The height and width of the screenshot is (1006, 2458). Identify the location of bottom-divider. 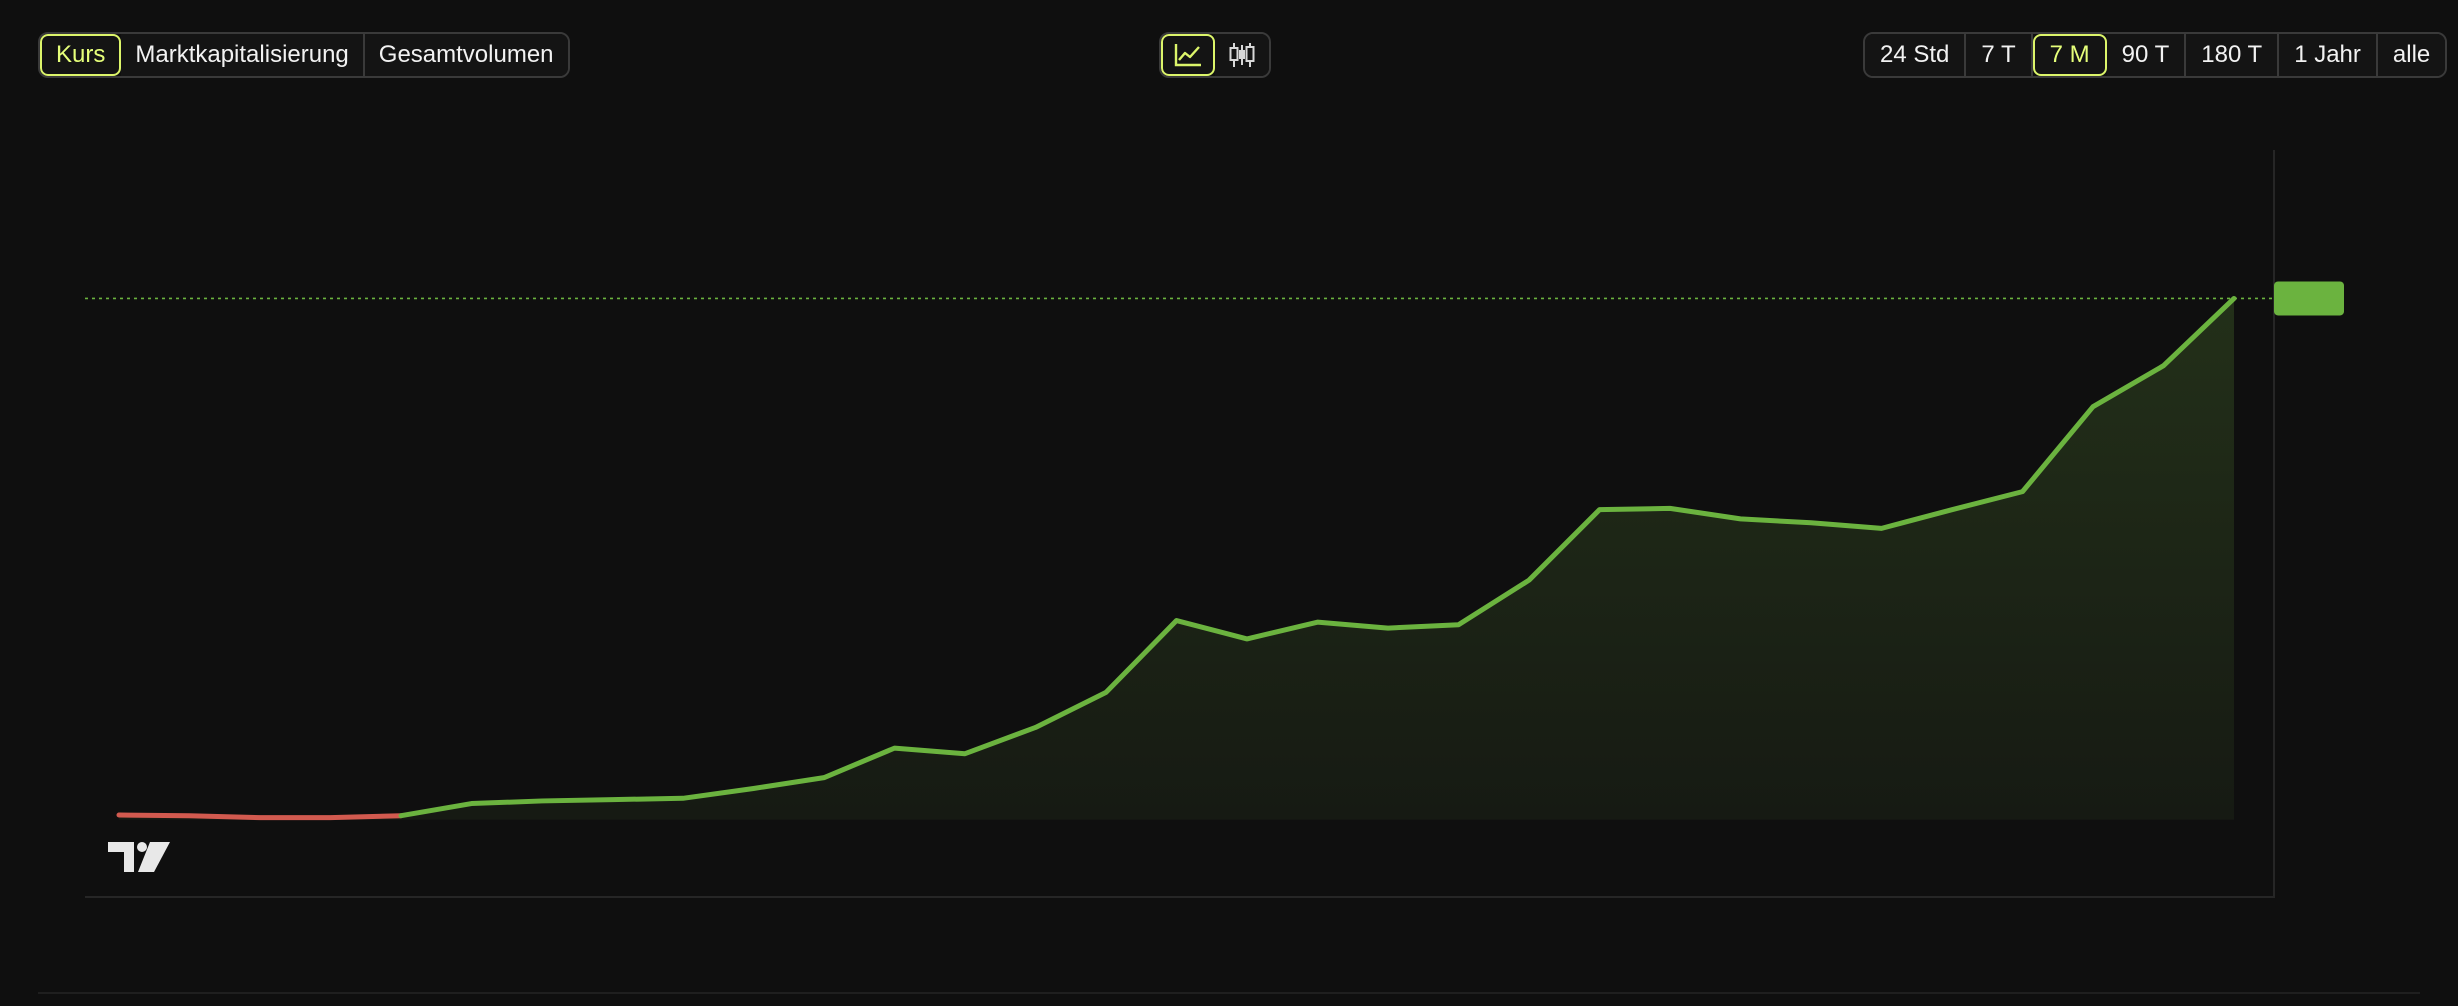
(1229, 993).